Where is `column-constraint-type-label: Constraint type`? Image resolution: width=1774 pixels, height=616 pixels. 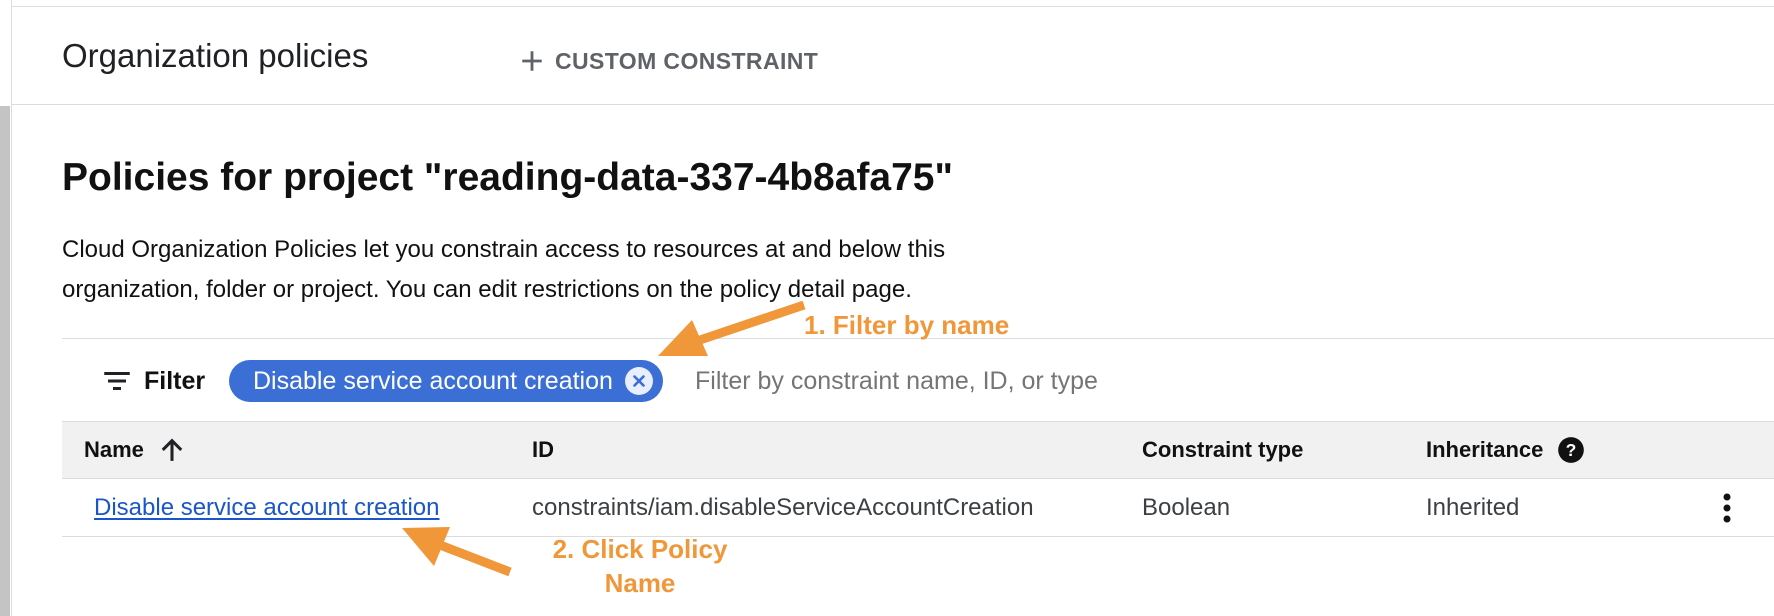
column-constraint-type-label: Constraint type is located at coordinates (1223, 449).